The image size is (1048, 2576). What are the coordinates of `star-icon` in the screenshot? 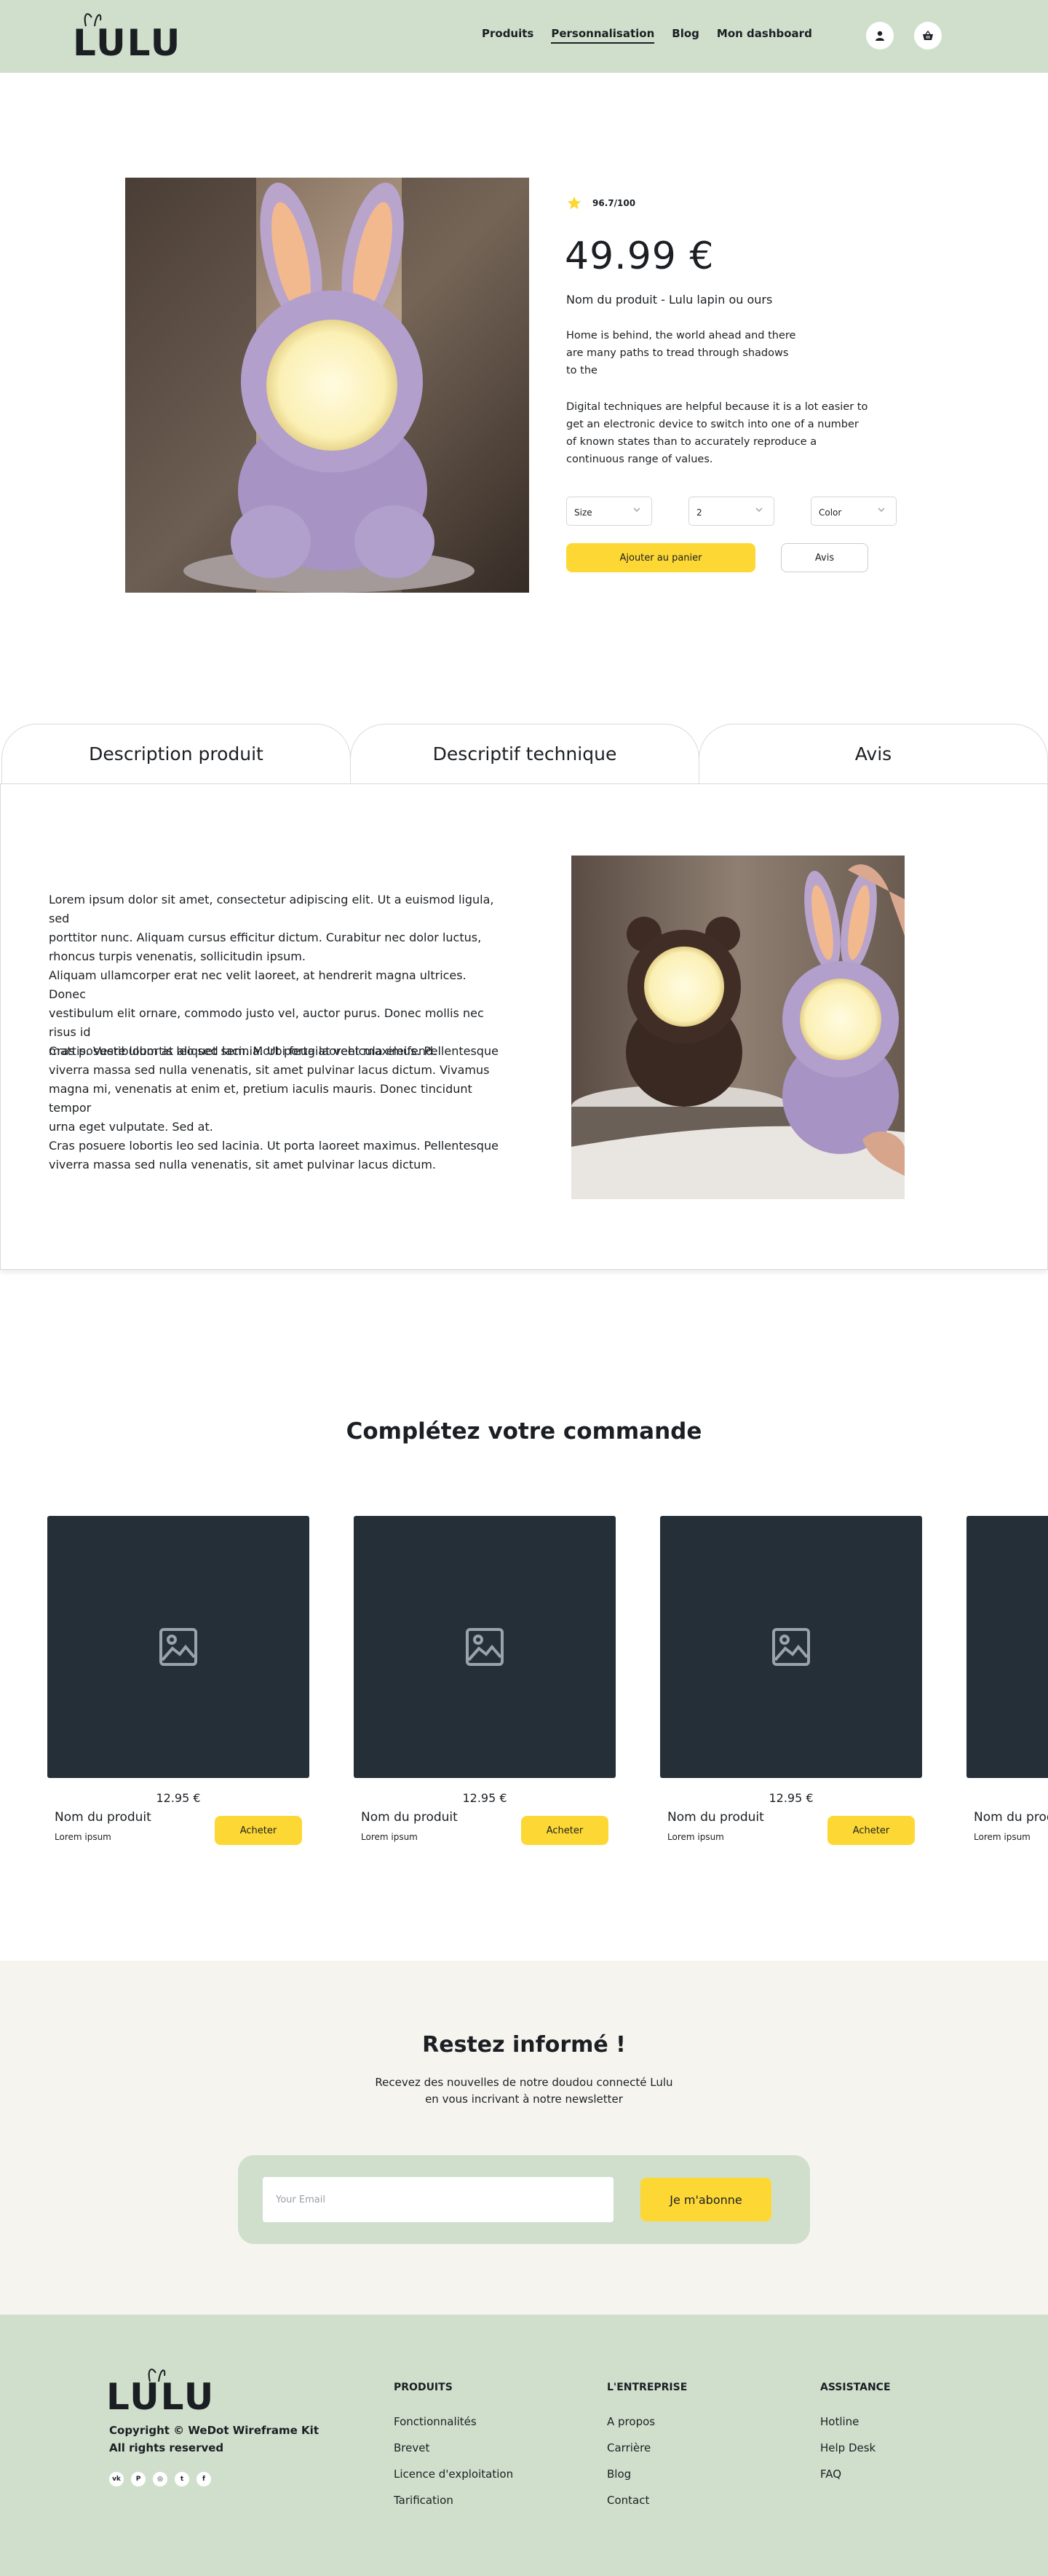 It's located at (574, 203).